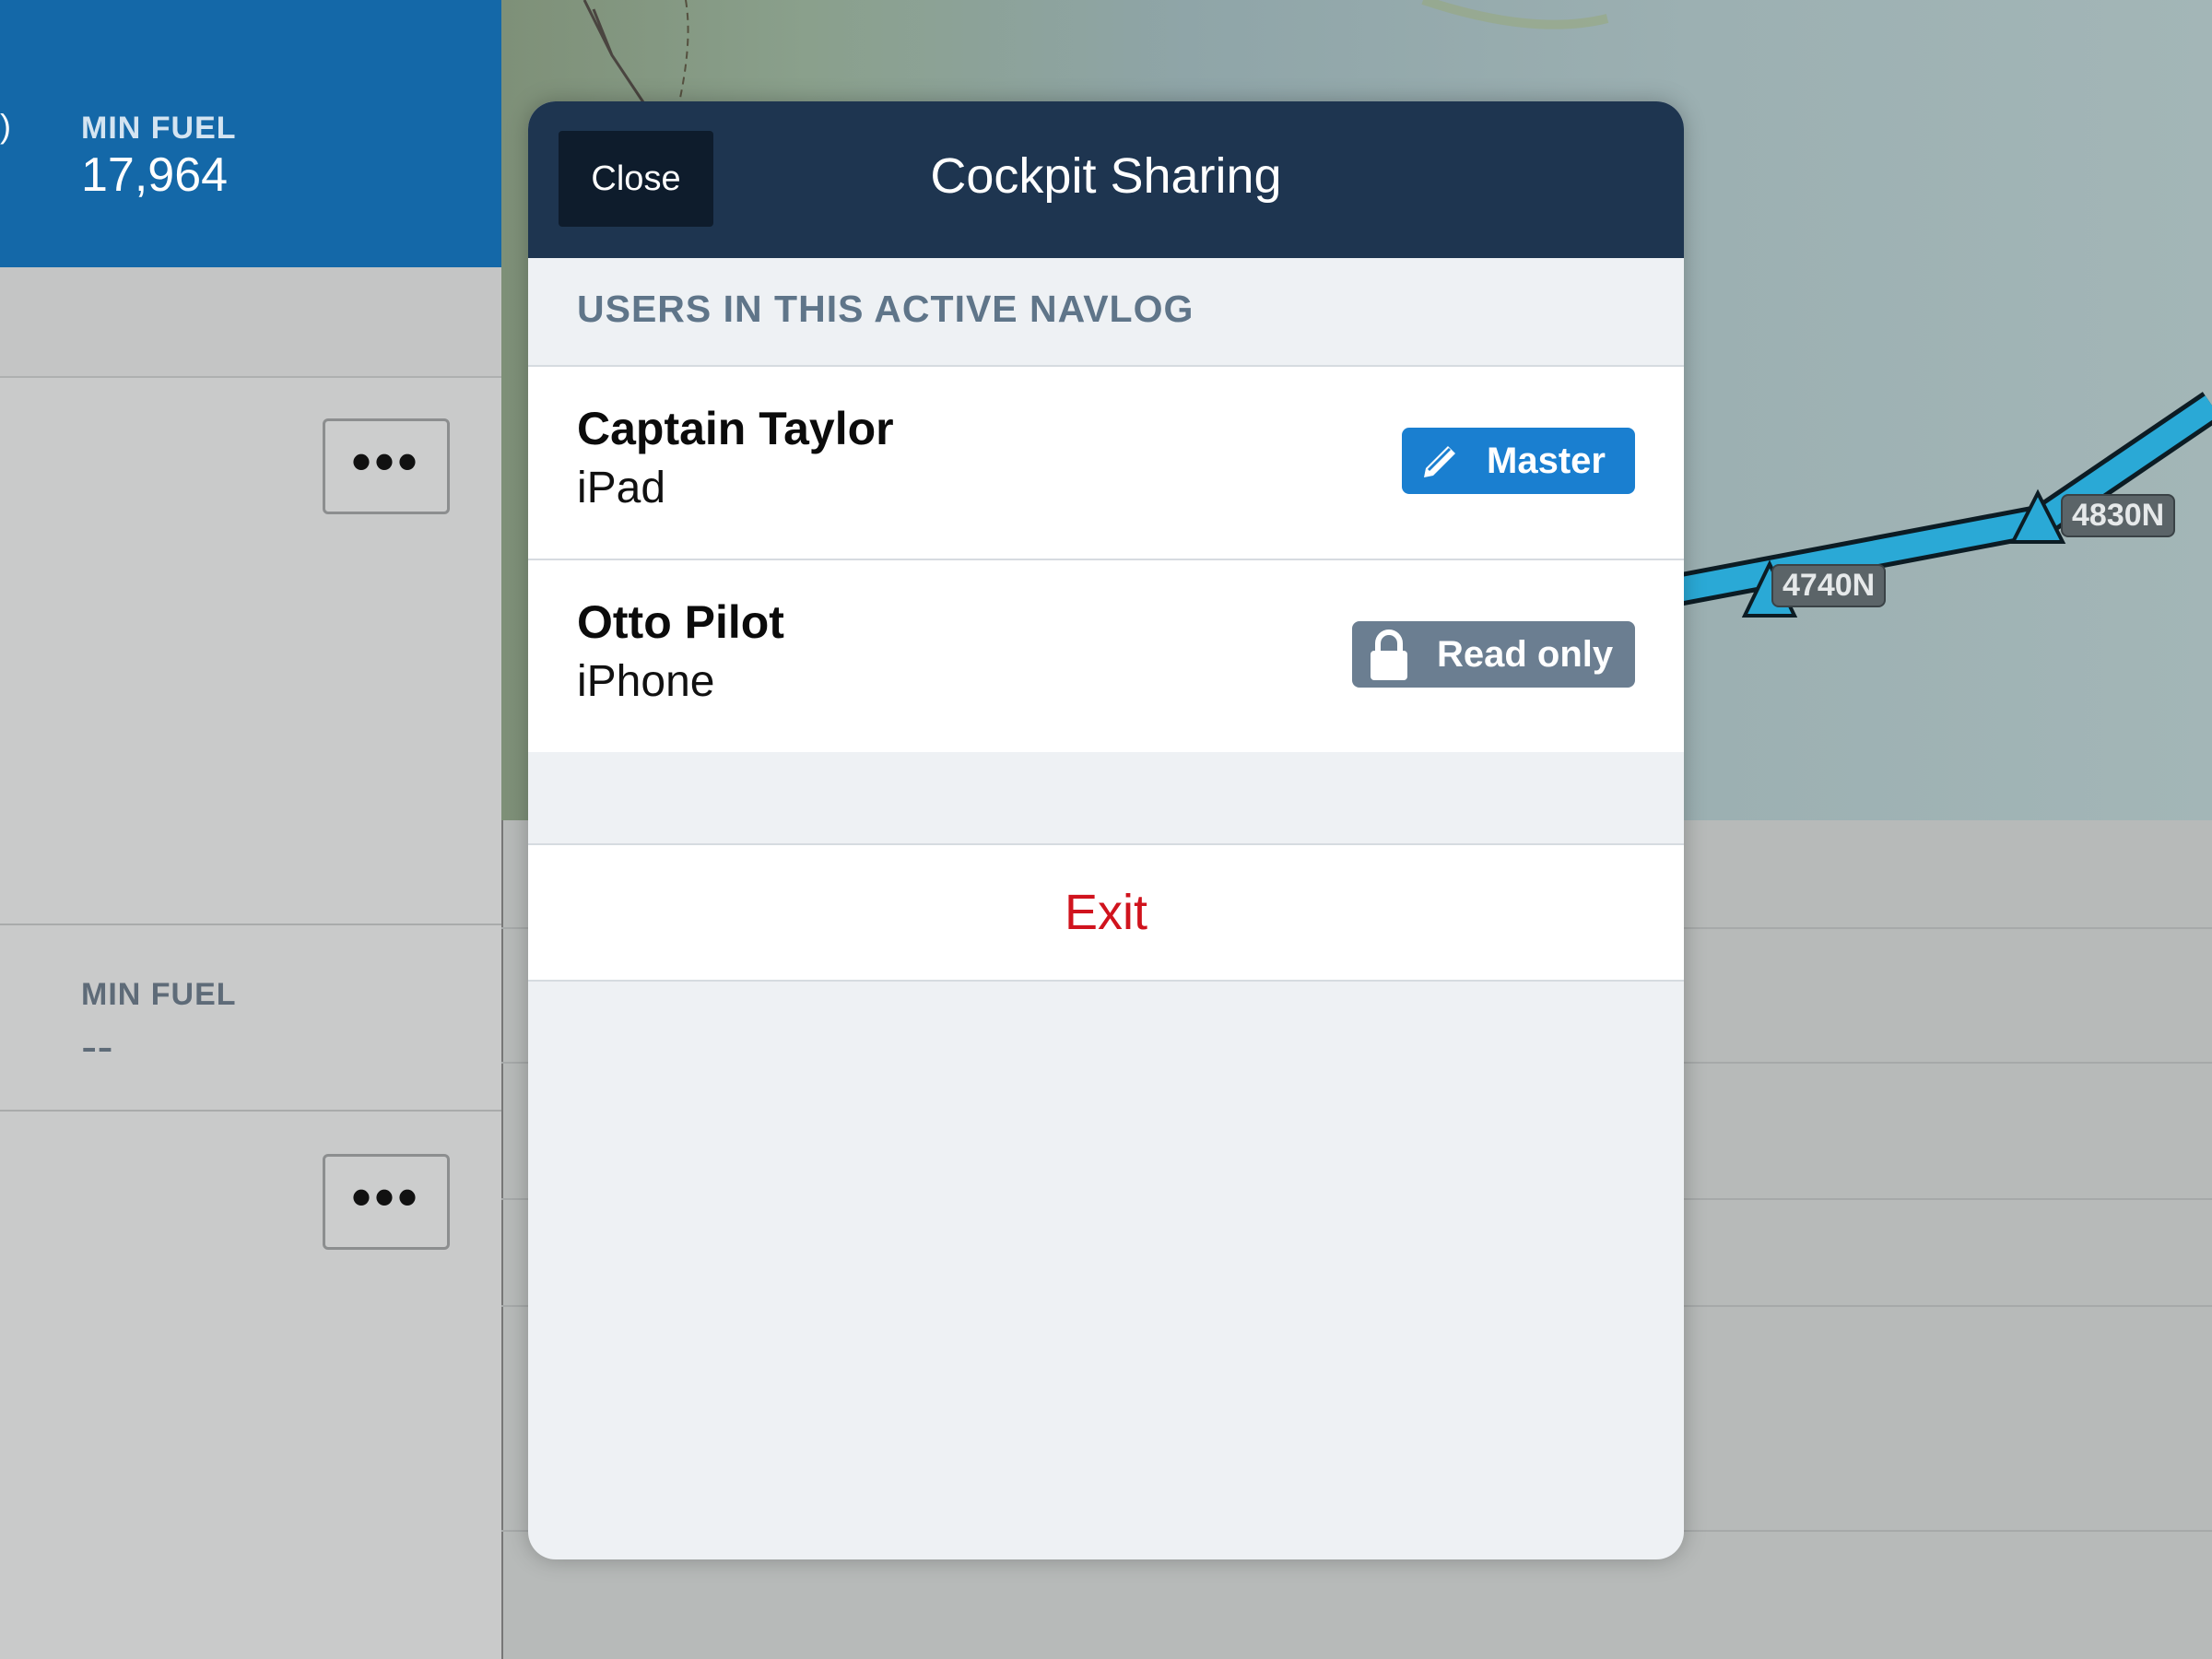  What do you see at coordinates (386, 466) in the screenshot?
I see `more-options-button: •••` at bounding box center [386, 466].